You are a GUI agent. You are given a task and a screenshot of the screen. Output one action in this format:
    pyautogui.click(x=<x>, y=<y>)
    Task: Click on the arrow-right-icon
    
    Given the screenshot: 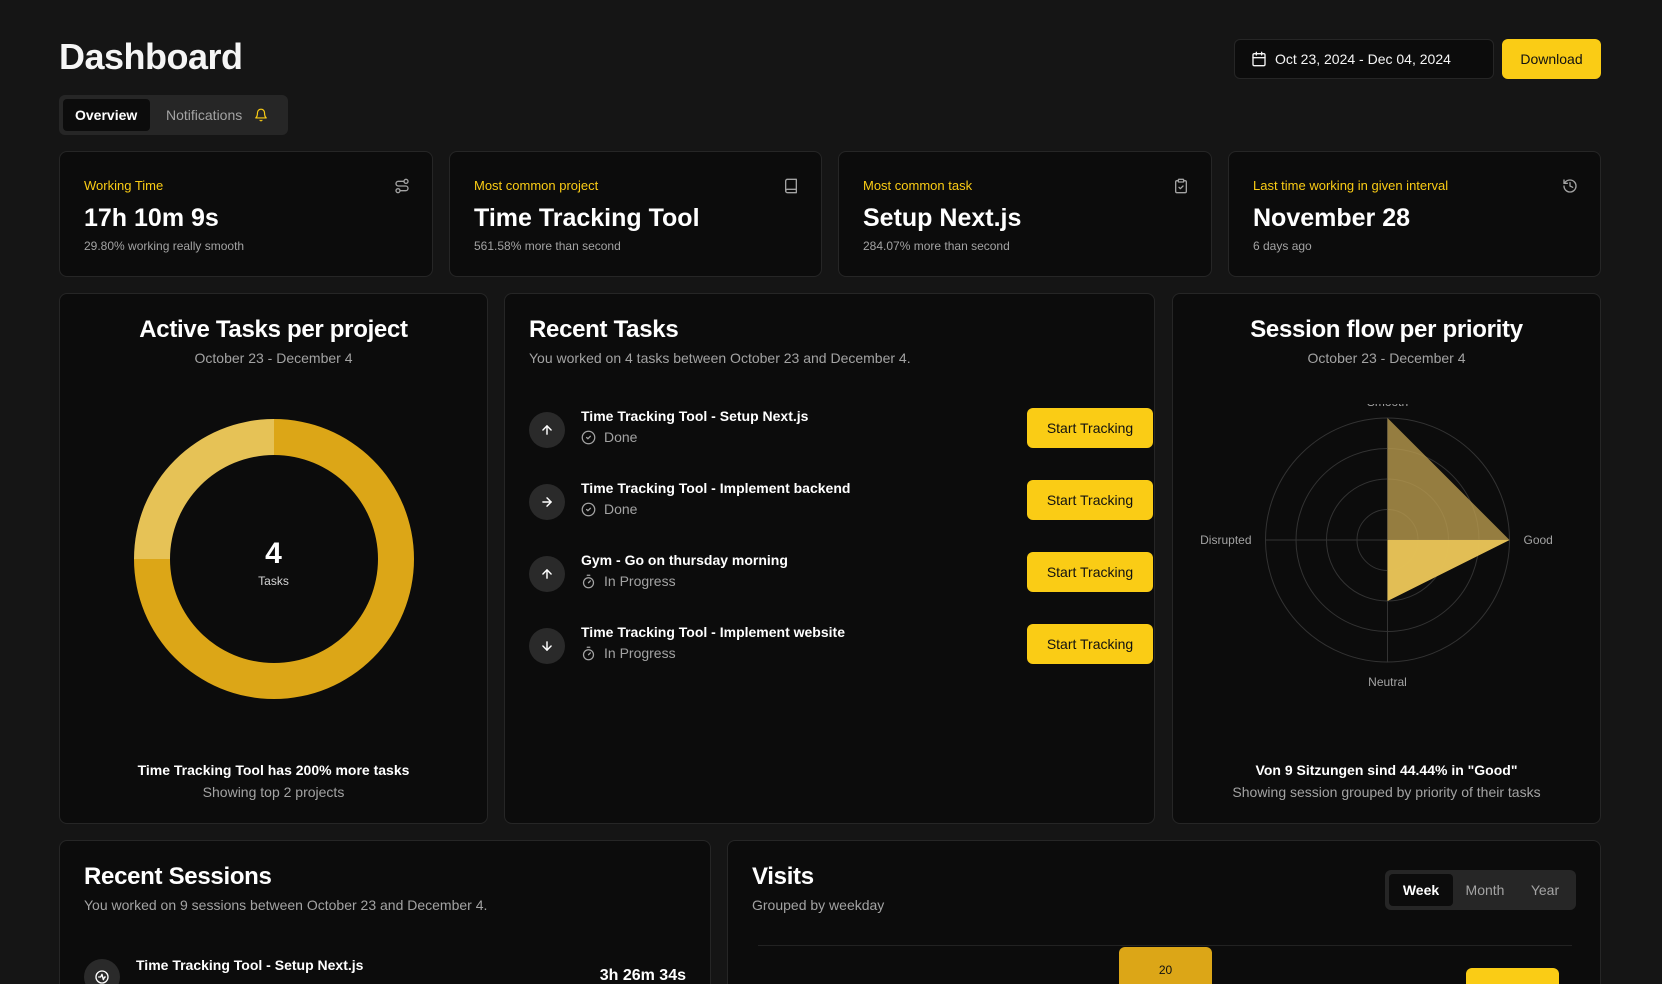 What is the action you would take?
    pyautogui.click(x=547, y=502)
    